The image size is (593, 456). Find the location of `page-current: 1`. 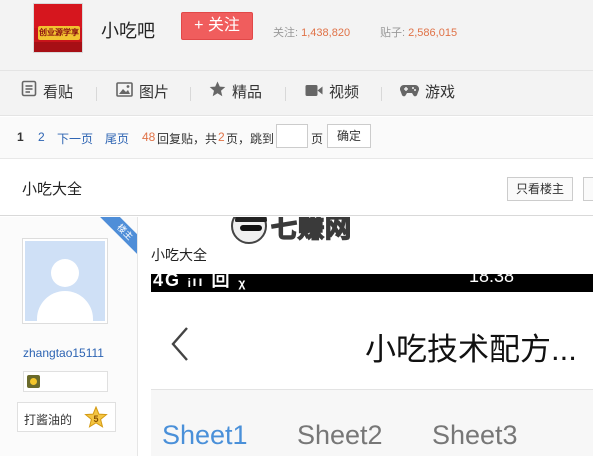

page-current: 1 is located at coordinates (20, 137).